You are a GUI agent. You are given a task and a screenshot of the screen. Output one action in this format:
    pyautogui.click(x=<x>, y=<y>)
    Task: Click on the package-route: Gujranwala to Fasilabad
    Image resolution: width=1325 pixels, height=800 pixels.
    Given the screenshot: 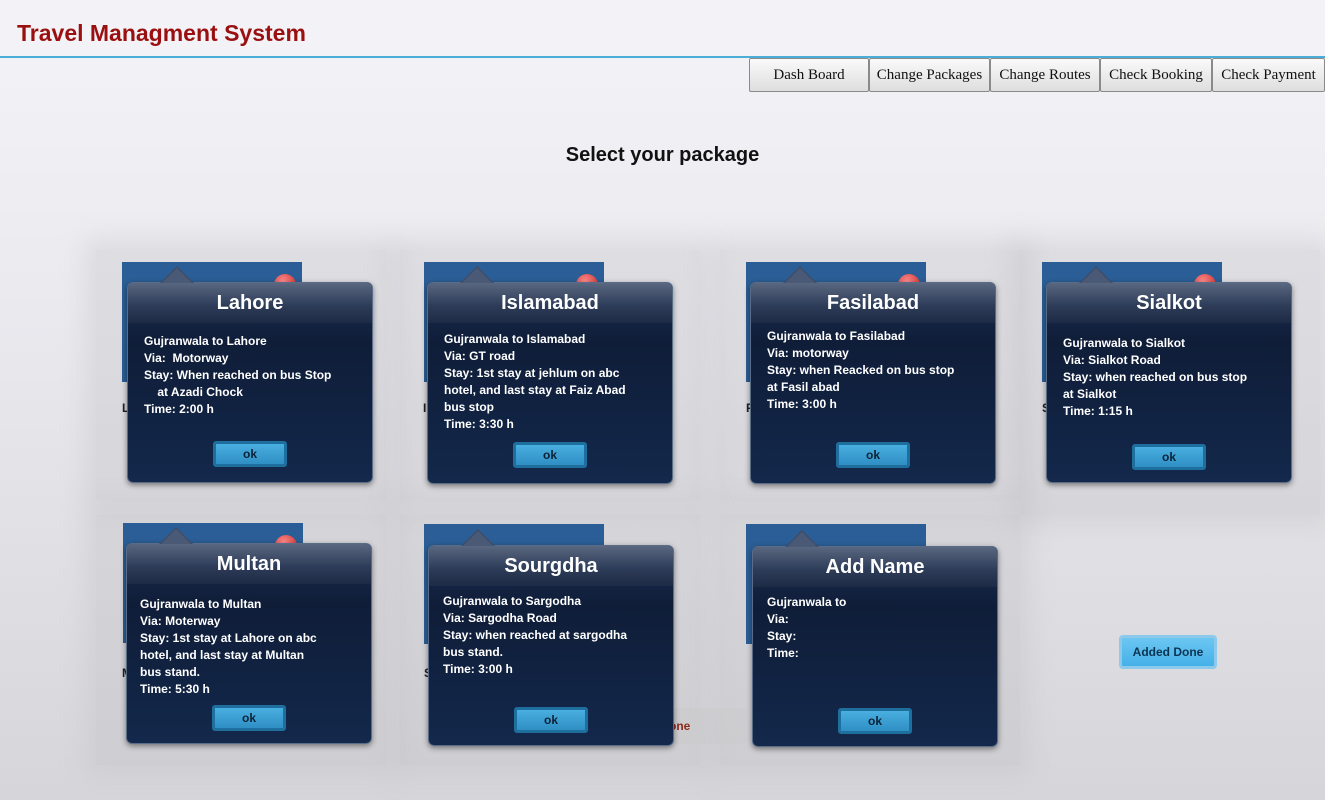 What is the action you would take?
    pyautogui.click(x=836, y=336)
    